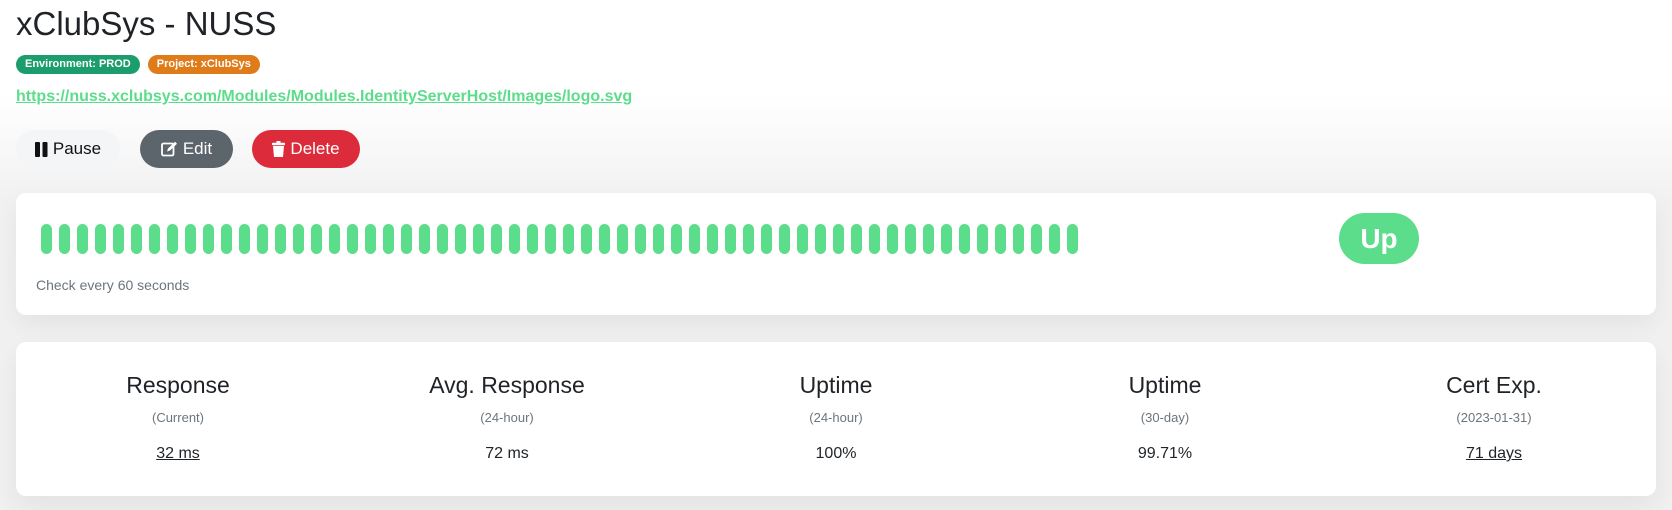  Describe the element at coordinates (507, 453) in the screenshot. I see `stat-value: 72 ms` at that location.